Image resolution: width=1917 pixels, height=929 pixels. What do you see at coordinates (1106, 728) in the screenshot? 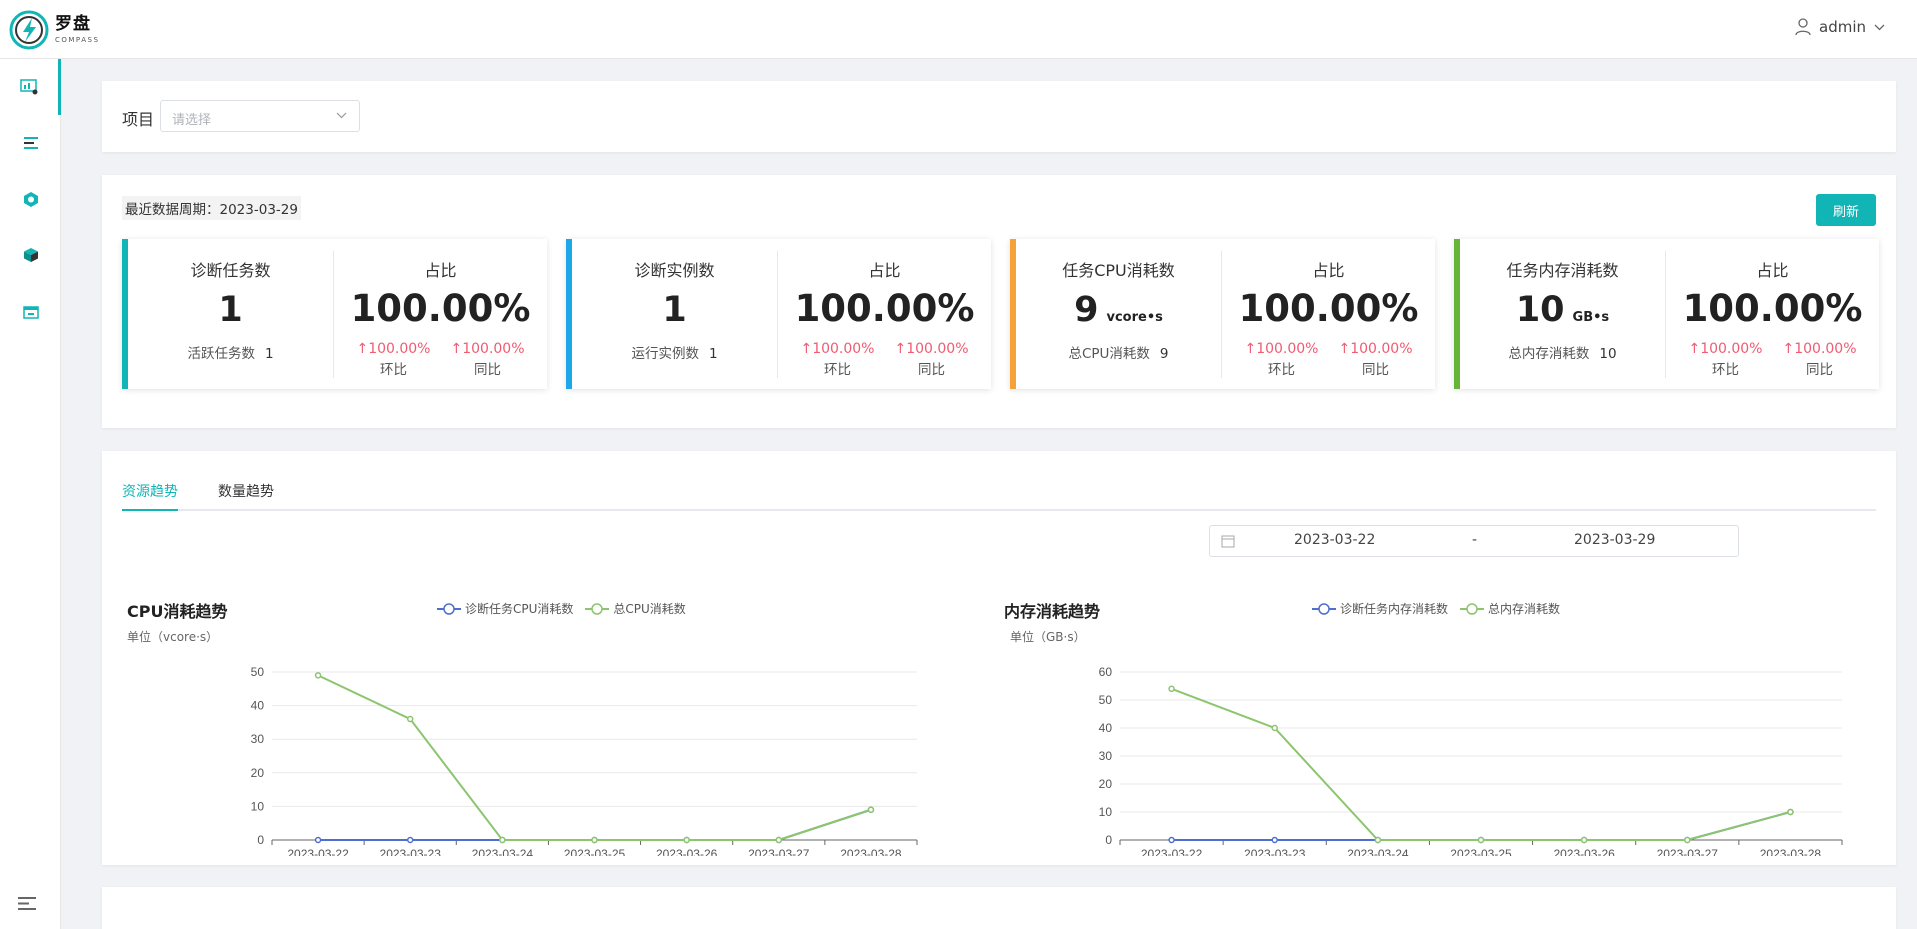
I see `y-tick-label: 40` at bounding box center [1106, 728].